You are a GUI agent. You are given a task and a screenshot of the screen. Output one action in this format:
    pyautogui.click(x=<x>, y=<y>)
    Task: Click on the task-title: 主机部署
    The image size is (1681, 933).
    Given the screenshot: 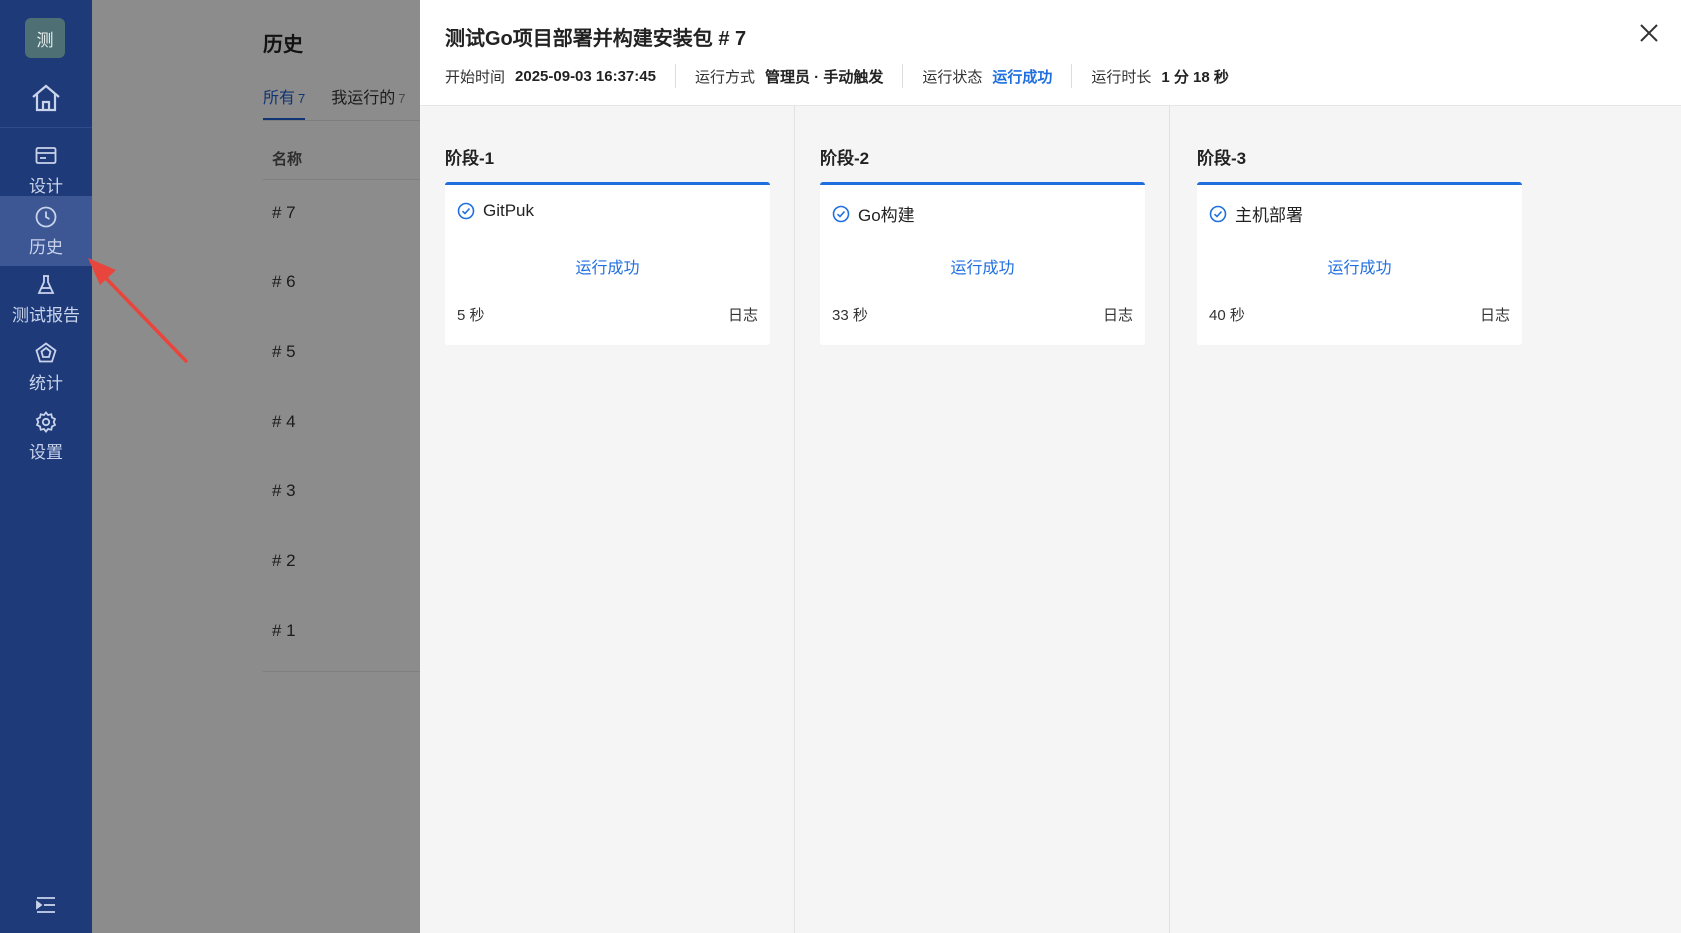 What is the action you would take?
    pyautogui.click(x=1256, y=213)
    